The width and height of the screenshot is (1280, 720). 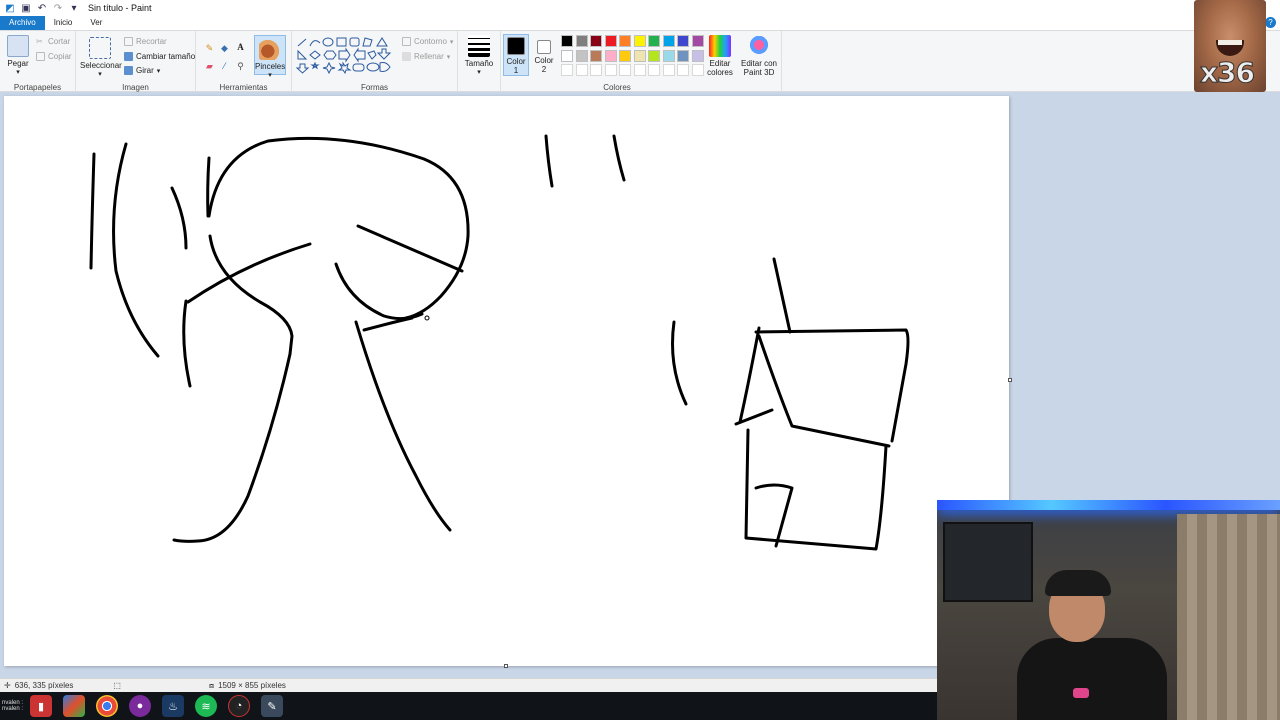 What do you see at coordinates (22, 23) in the screenshot?
I see `tab-archivo: Archivo` at bounding box center [22, 23].